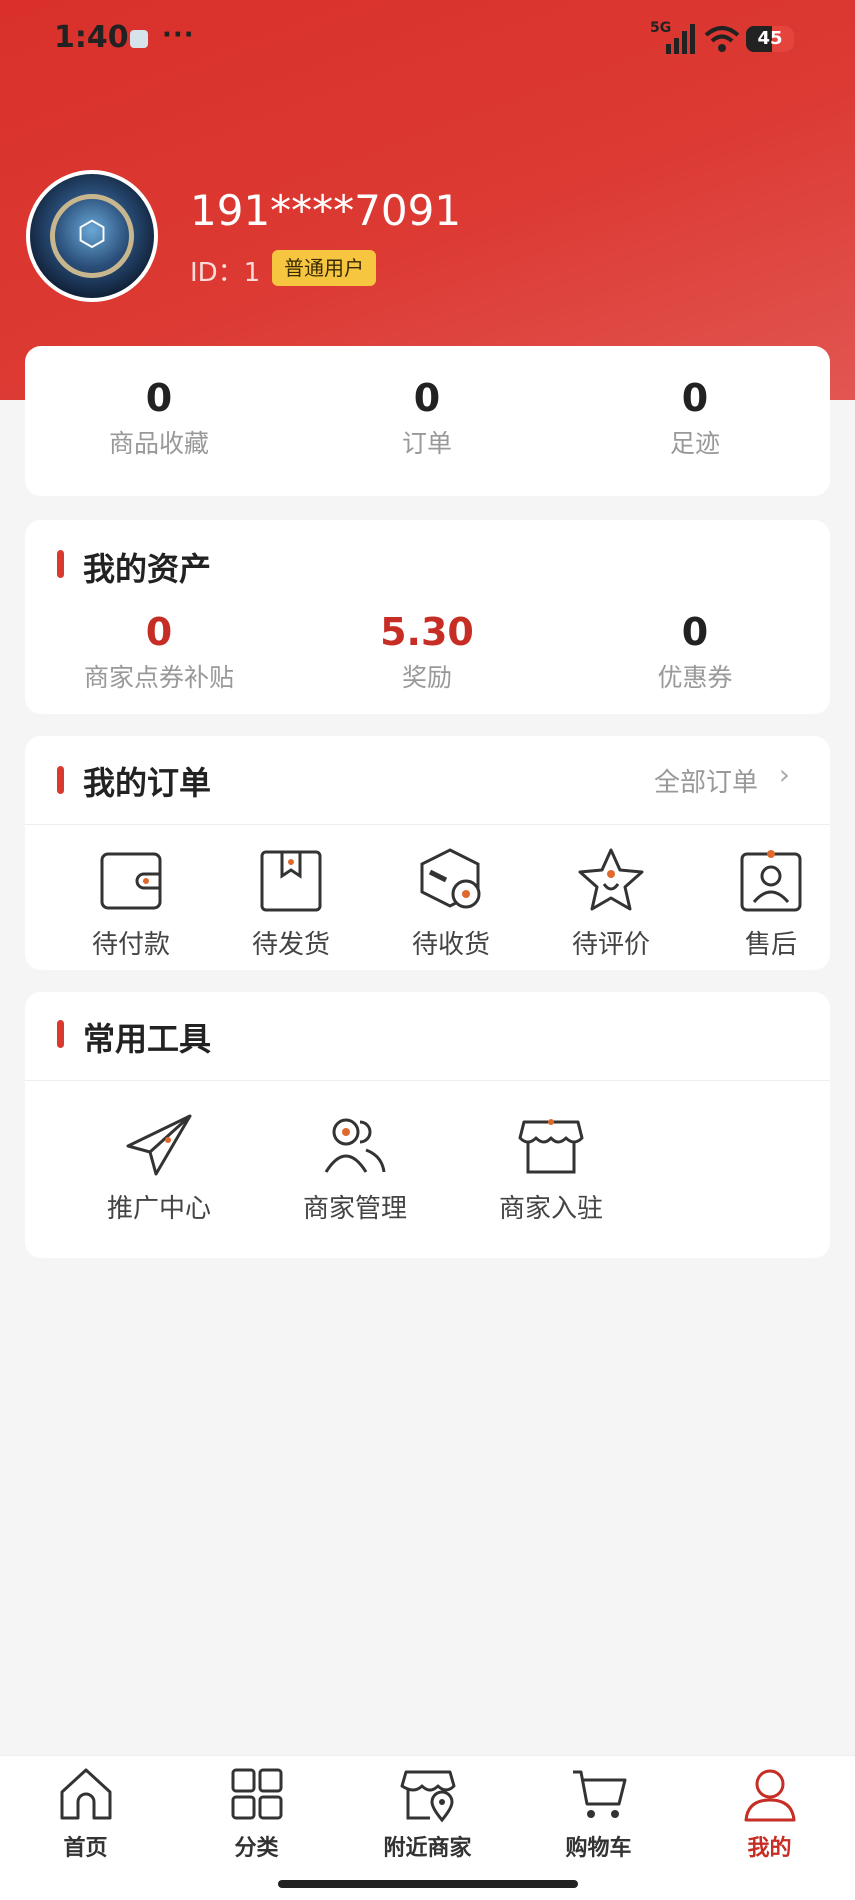 Image resolution: width=855 pixels, height=1900 pixels. I want to click on tool-merchant-onboarding: 商家入驻, so click(551, 1167).